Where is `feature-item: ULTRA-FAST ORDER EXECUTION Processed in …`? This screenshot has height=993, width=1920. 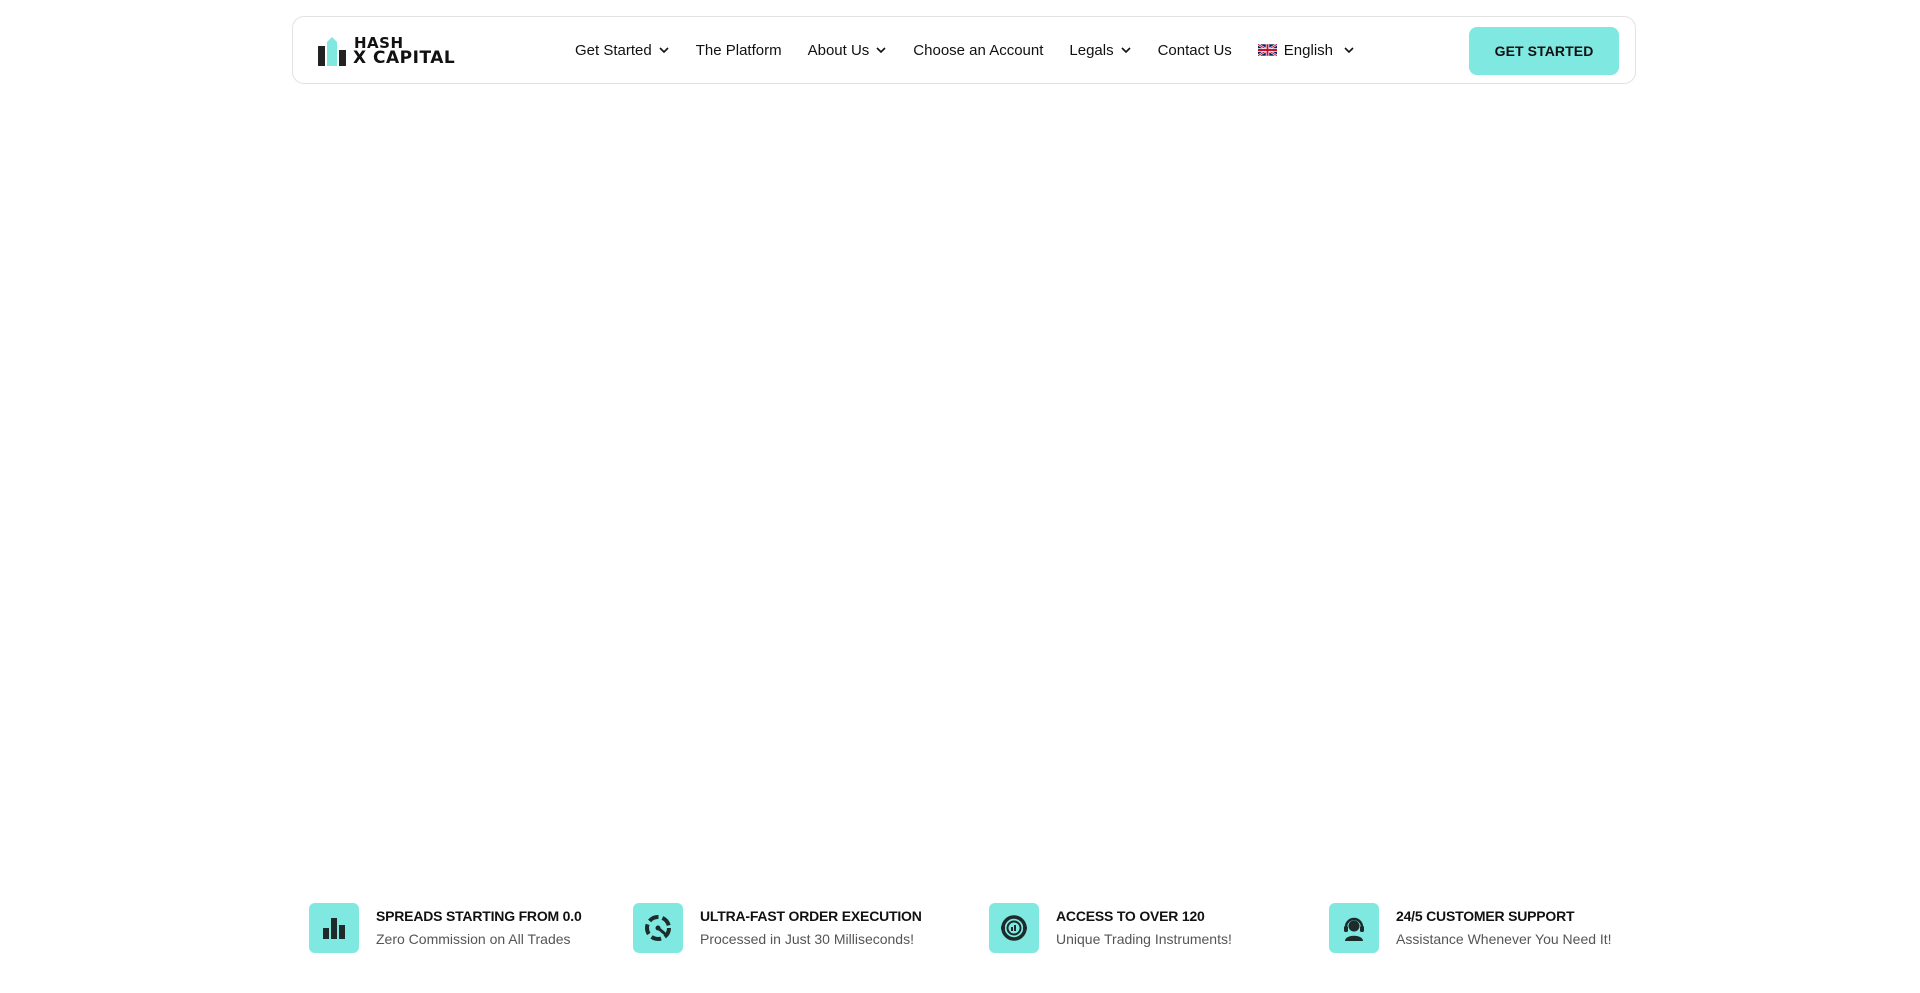
feature-item: ULTRA-FAST ORDER EXECUTION Processed in … is located at coordinates (777, 928).